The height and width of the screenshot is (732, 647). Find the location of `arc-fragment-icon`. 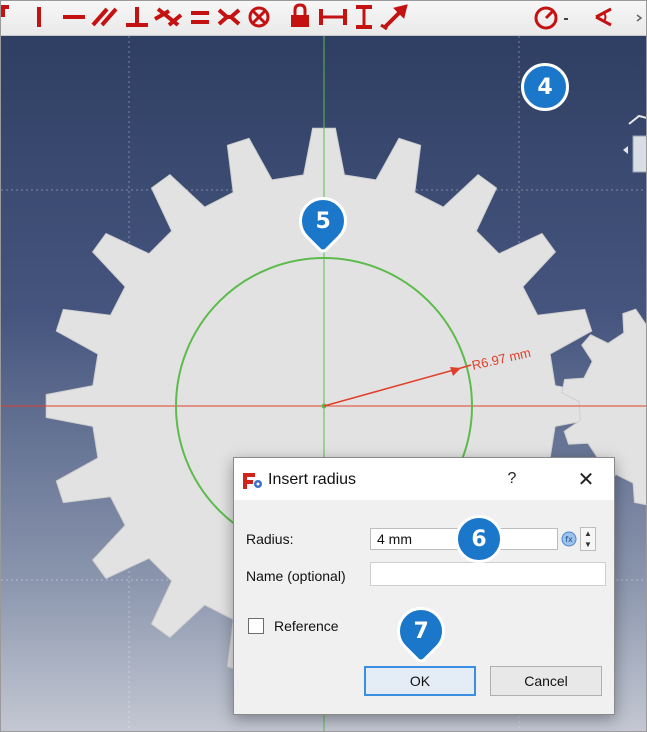

arc-fragment-icon is located at coordinates (5, 11).